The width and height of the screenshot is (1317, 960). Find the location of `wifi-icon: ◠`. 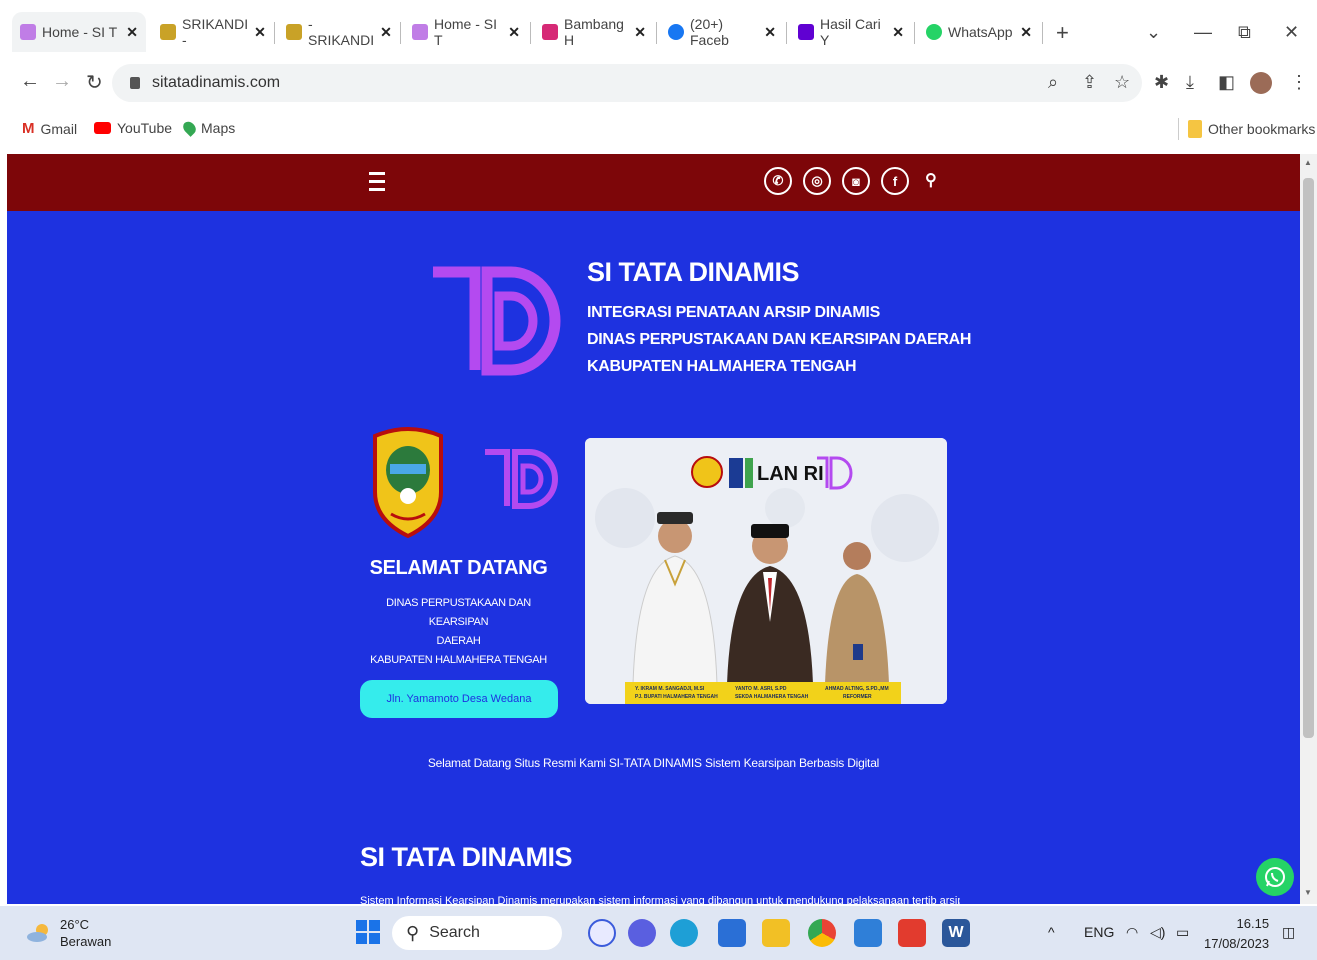

wifi-icon: ◠ is located at coordinates (1132, 932).